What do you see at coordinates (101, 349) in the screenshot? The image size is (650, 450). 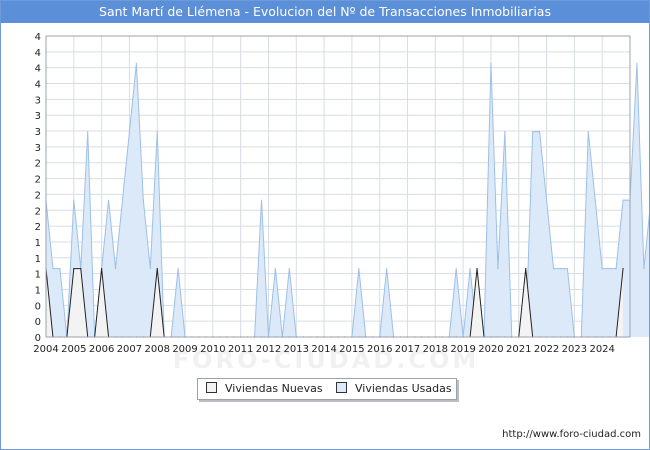 I see `x-tick-label: 2006` at bounding box center [101, 349].